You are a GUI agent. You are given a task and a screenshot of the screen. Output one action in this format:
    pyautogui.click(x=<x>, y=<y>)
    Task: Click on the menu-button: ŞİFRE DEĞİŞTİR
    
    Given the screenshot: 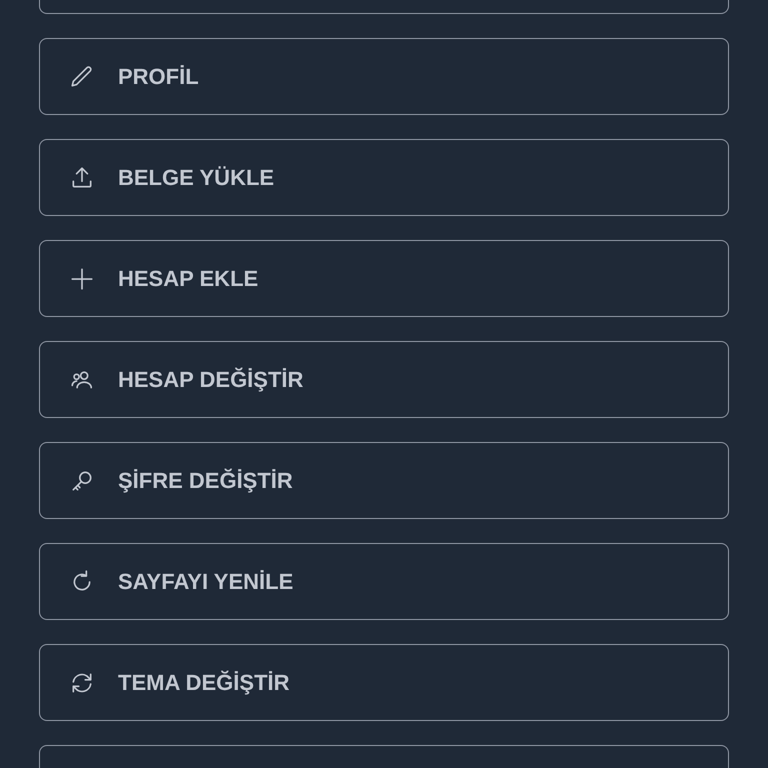 What is the action you would take?
    pyautogui.click(x=384, y=480)
    